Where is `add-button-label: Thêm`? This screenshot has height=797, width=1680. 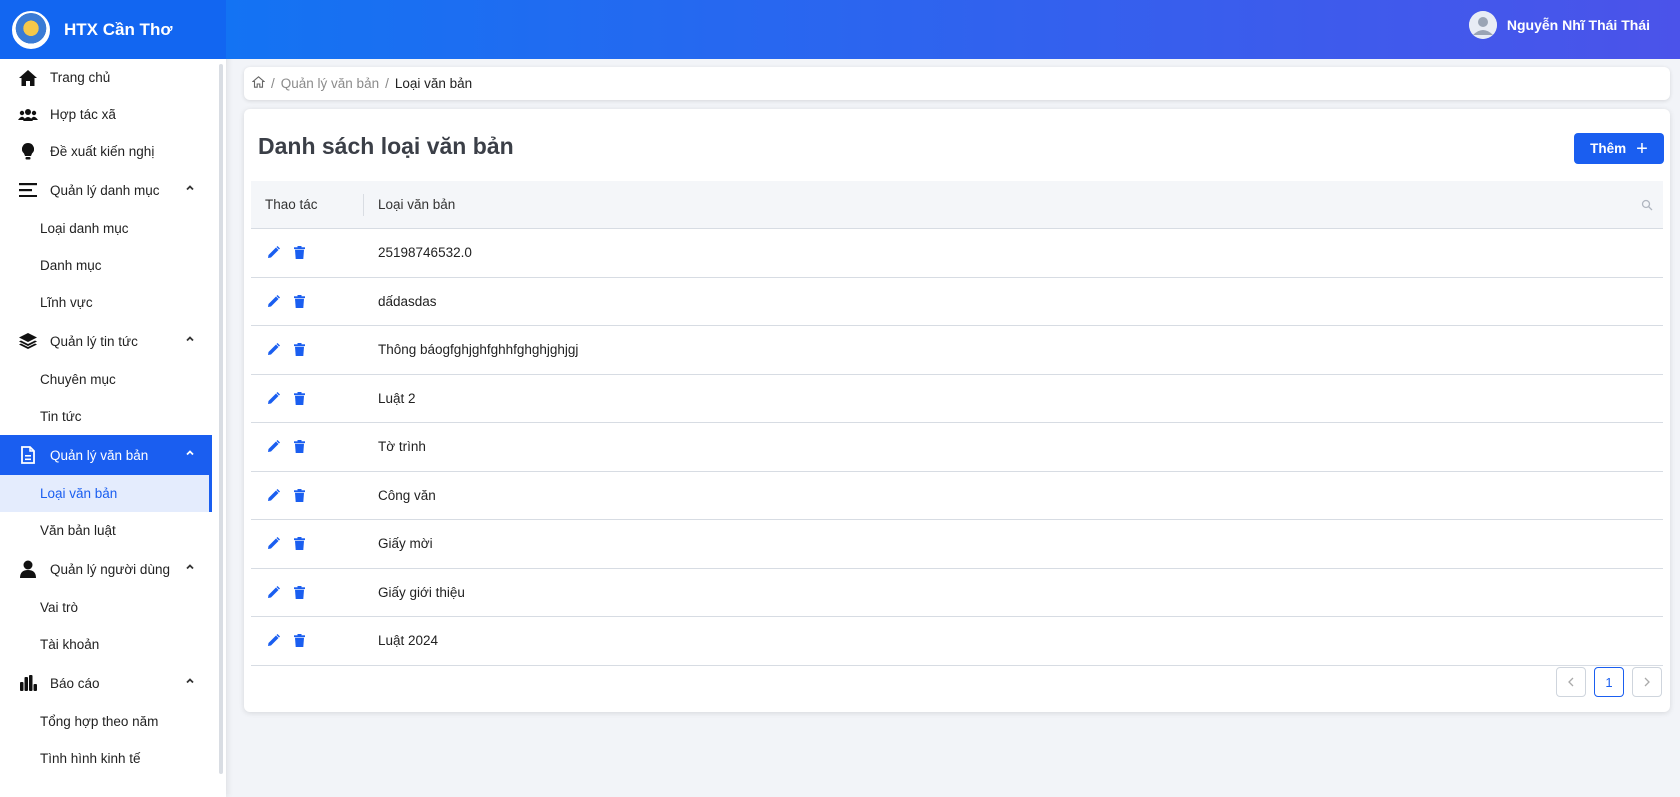 add-button-label: Thêm is located at coordinates (1608, 148).